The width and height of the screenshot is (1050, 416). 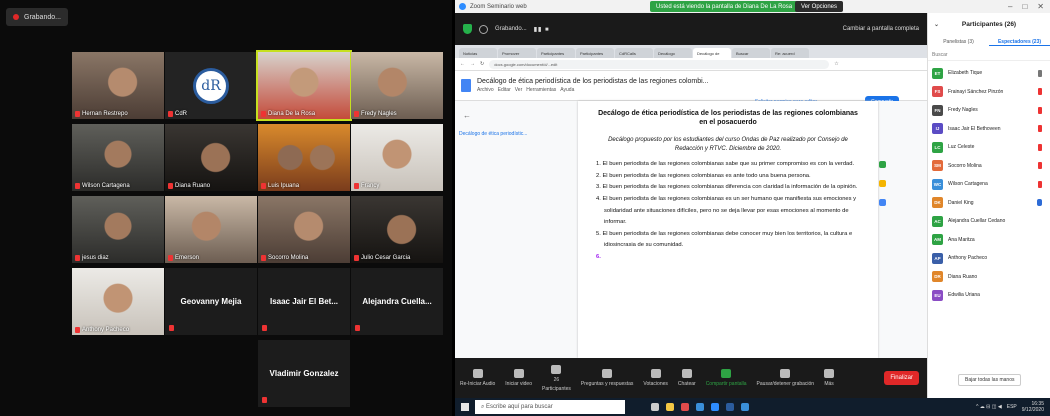 I want to click on maximize-icon: □, so click(x=1024, y=6).